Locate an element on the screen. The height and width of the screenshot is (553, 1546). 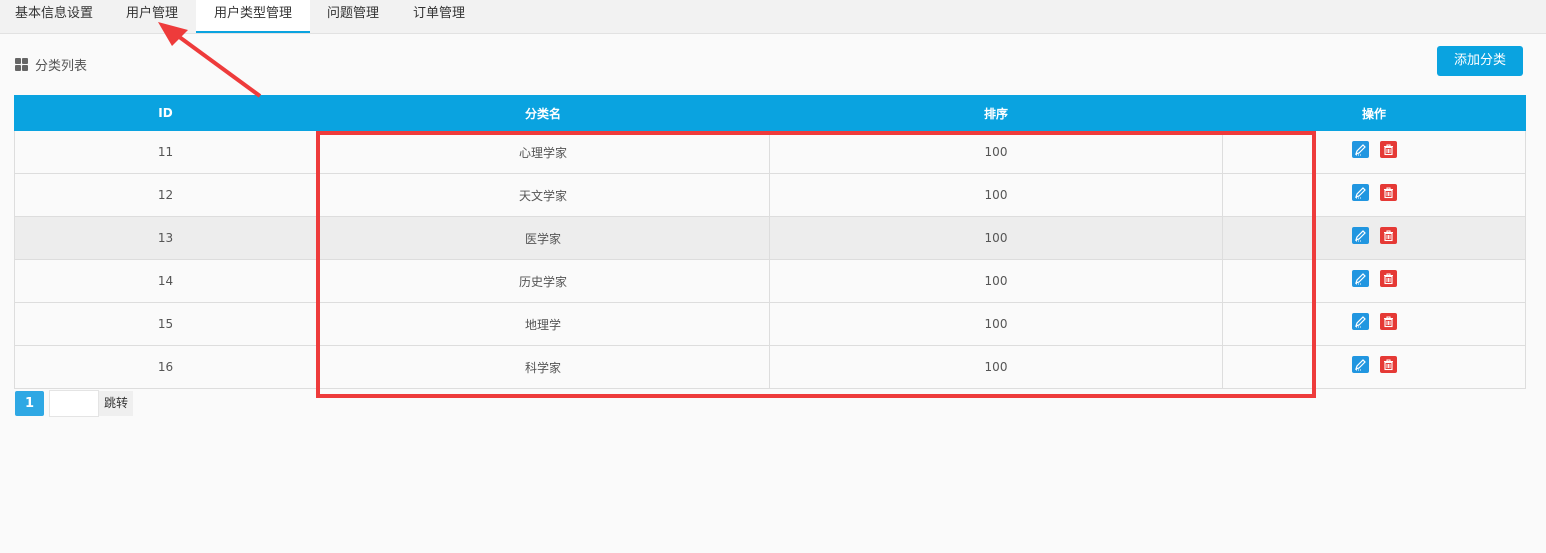
grid-icon is located at coordinates (21, 64).